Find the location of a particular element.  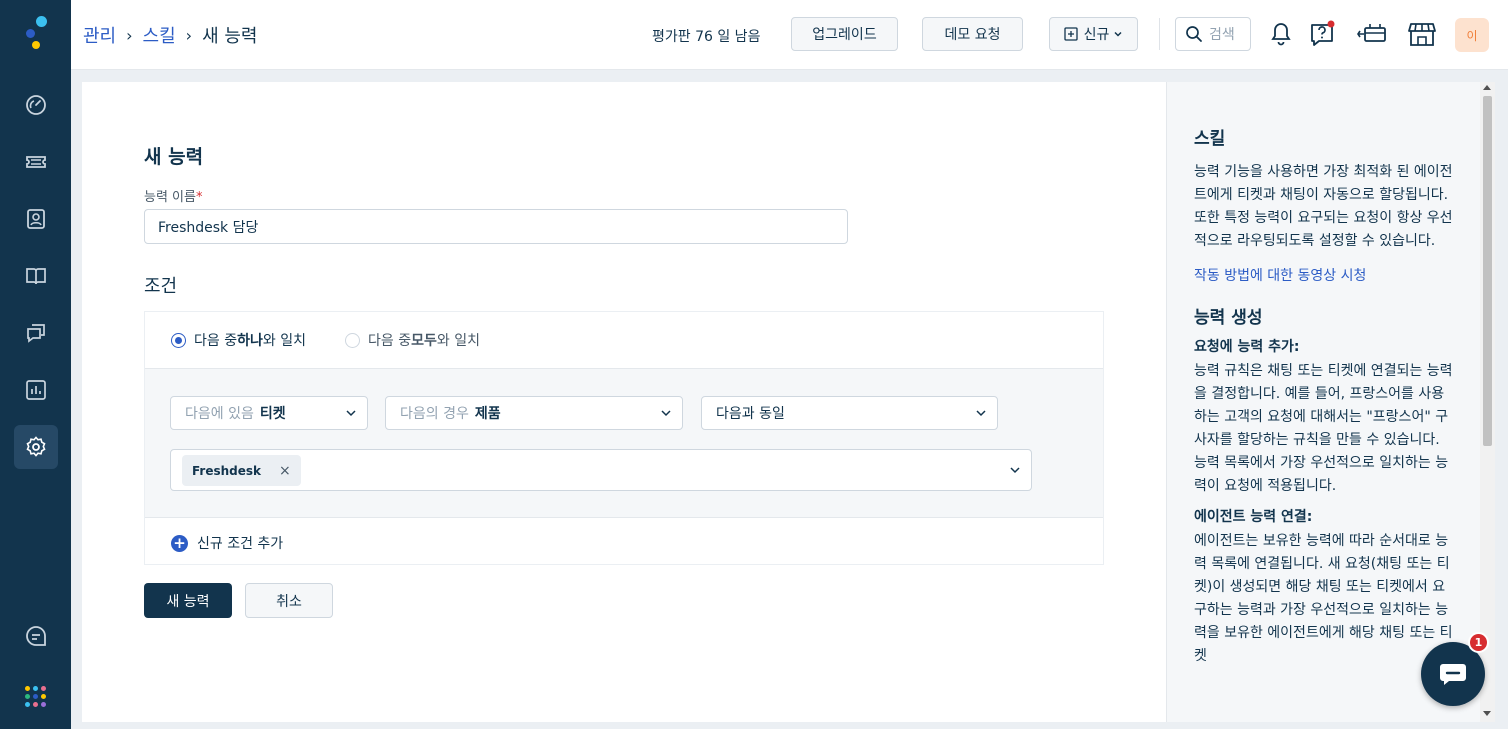

sidebar-item-reports is located at coordinates (36, 390).